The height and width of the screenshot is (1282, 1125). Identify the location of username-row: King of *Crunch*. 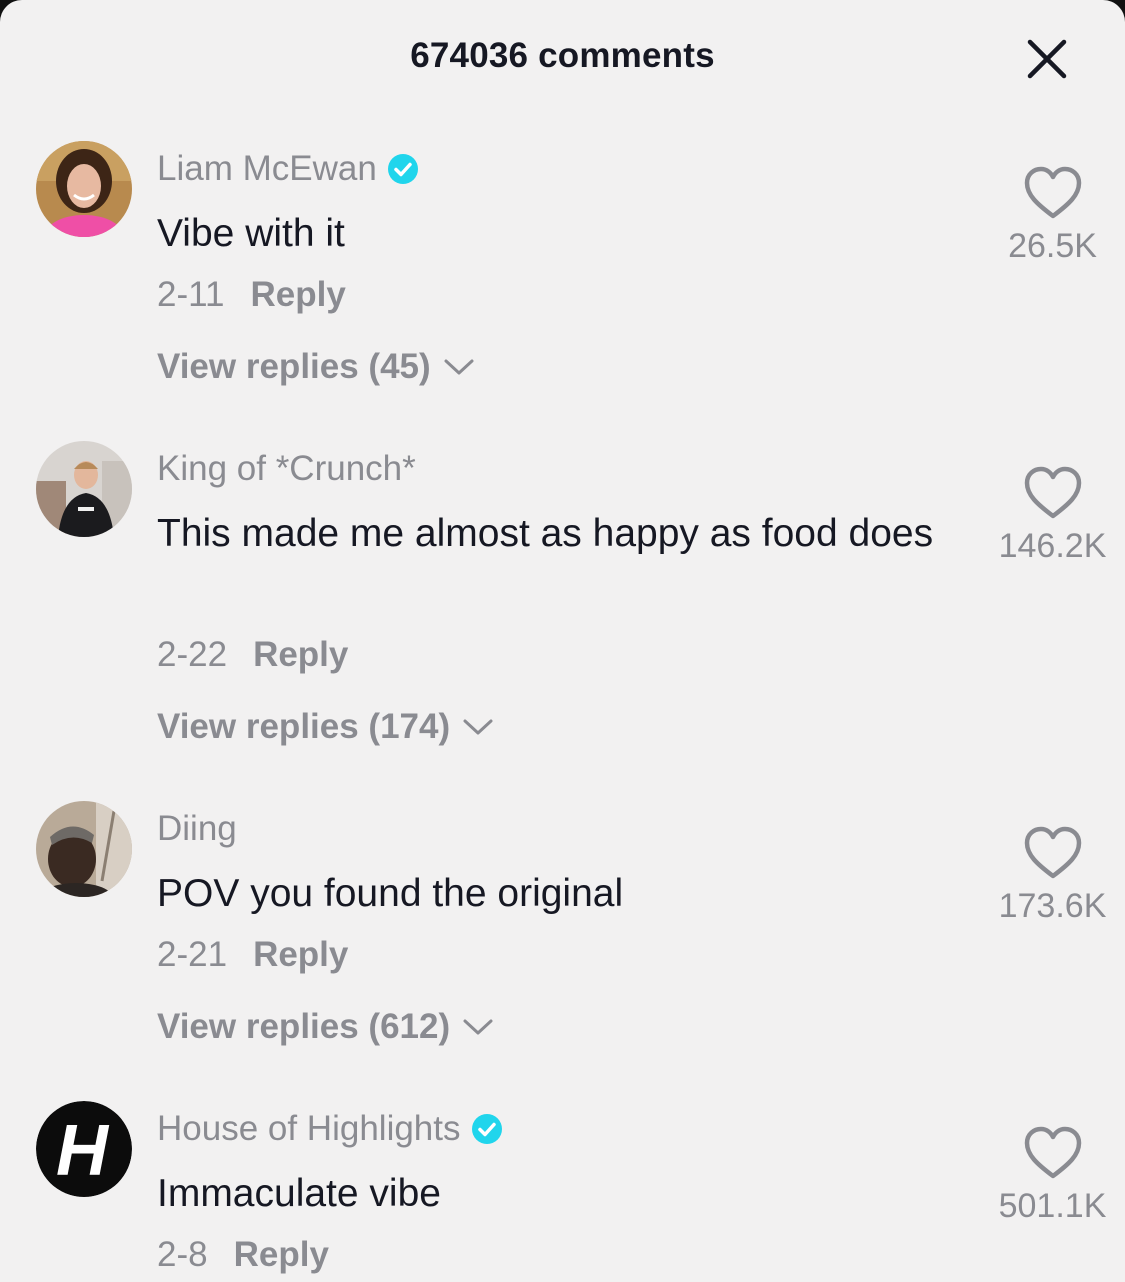
(286, 469).